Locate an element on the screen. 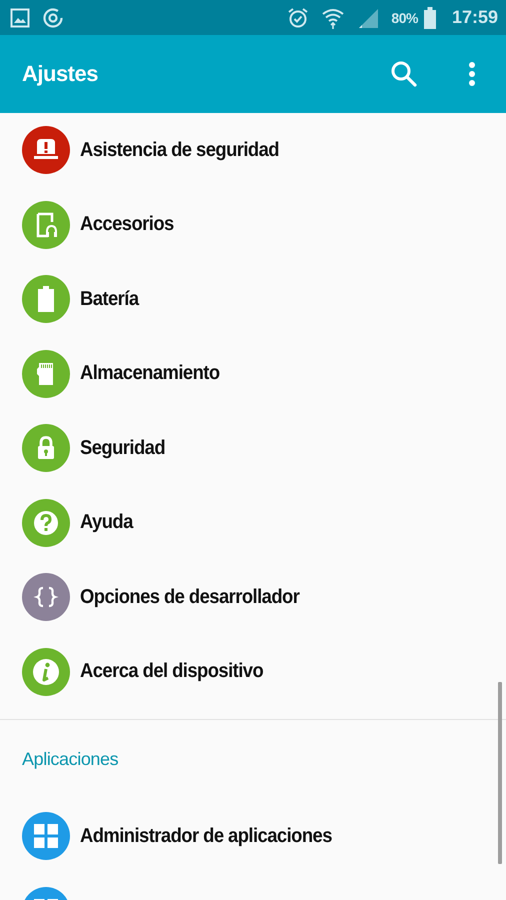  battery-icon is located at coordinates (430, 17).